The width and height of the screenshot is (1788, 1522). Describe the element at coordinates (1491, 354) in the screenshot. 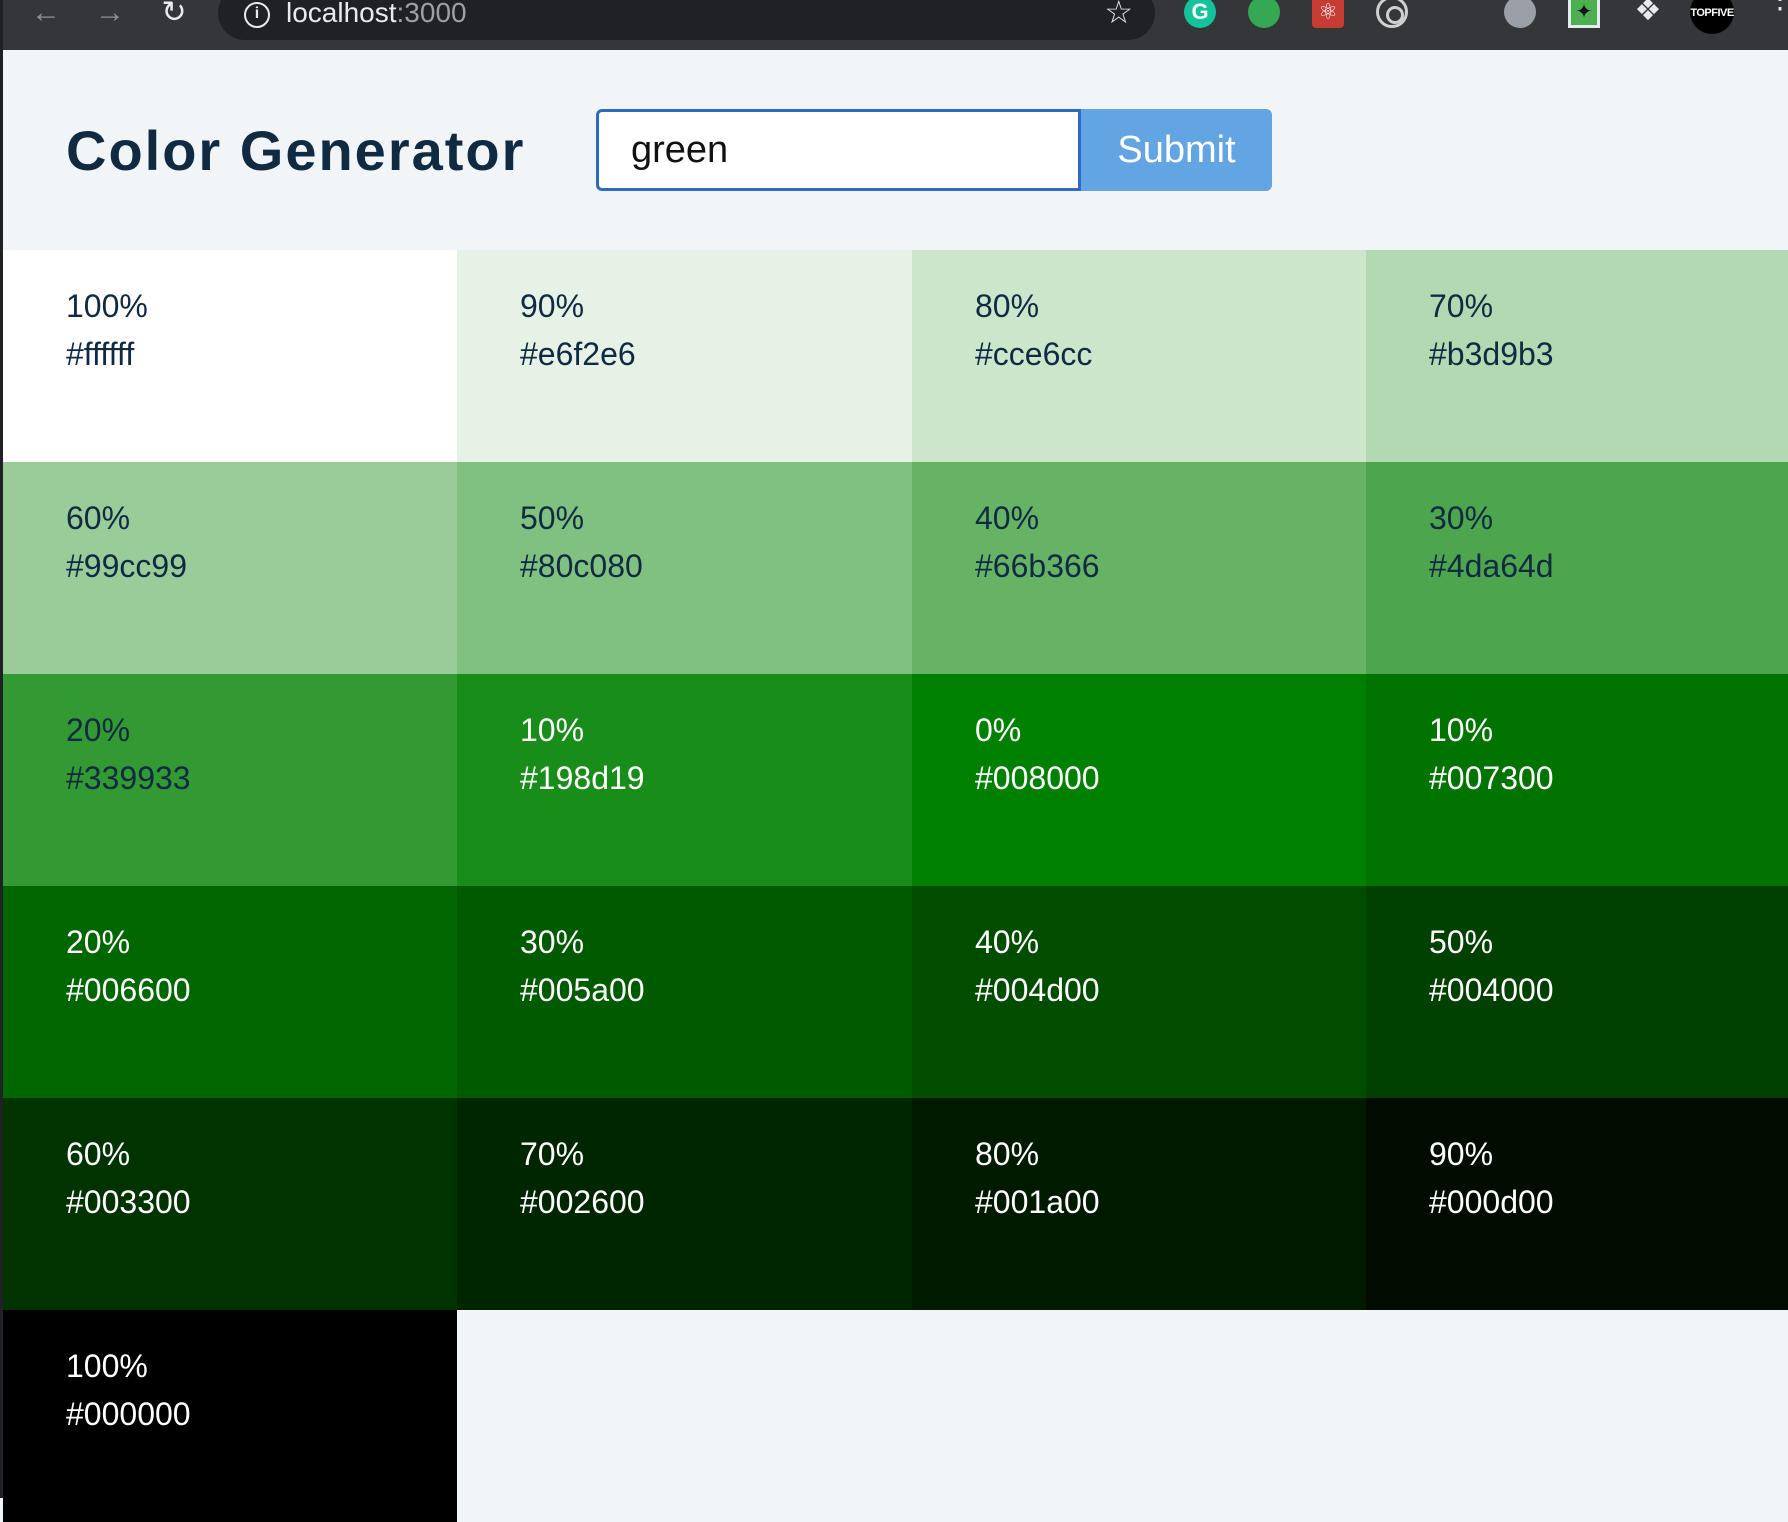

I see `swatch-hex: #b3d9b3` at that location.